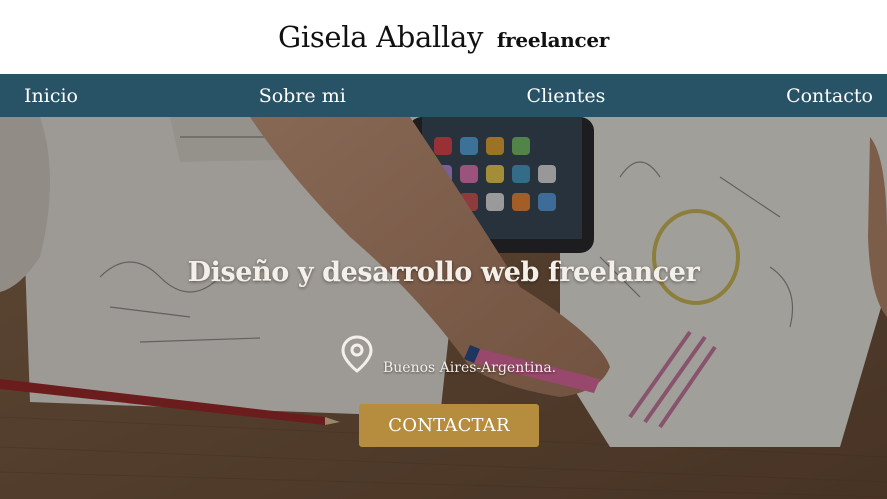 This screenshot has width=887, height=499. What do you see at coordinates (443, 272) in the screenshot?
I see `hero-title: Diseño y desarrollo web freelancer` at bounding box center [443, 272].